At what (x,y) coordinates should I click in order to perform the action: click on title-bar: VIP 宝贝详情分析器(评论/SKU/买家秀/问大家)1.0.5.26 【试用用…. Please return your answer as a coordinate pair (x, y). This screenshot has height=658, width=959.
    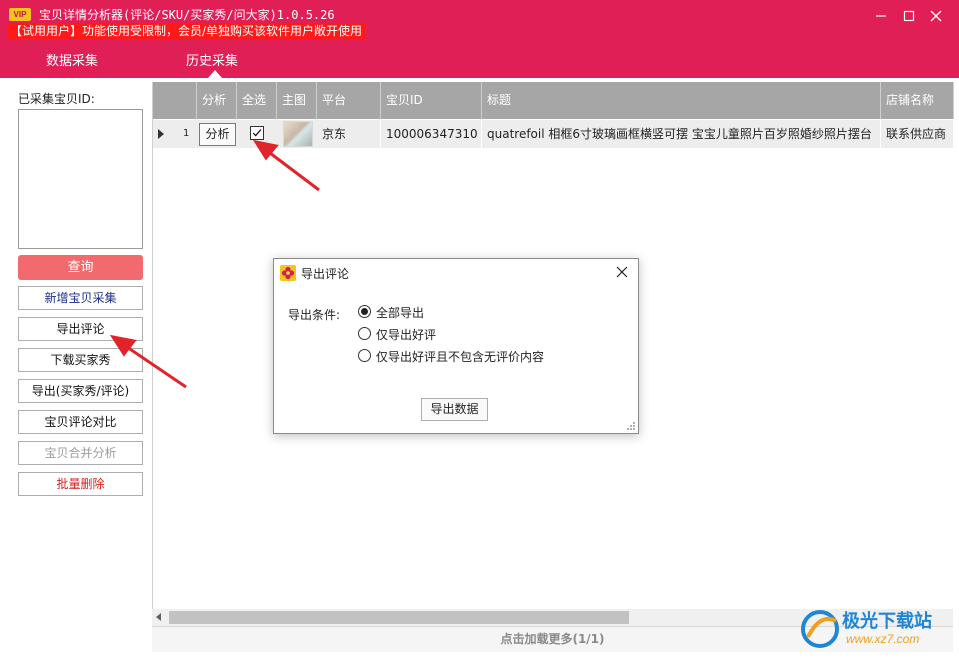
    Looking at the image, I should click on (479, 39).